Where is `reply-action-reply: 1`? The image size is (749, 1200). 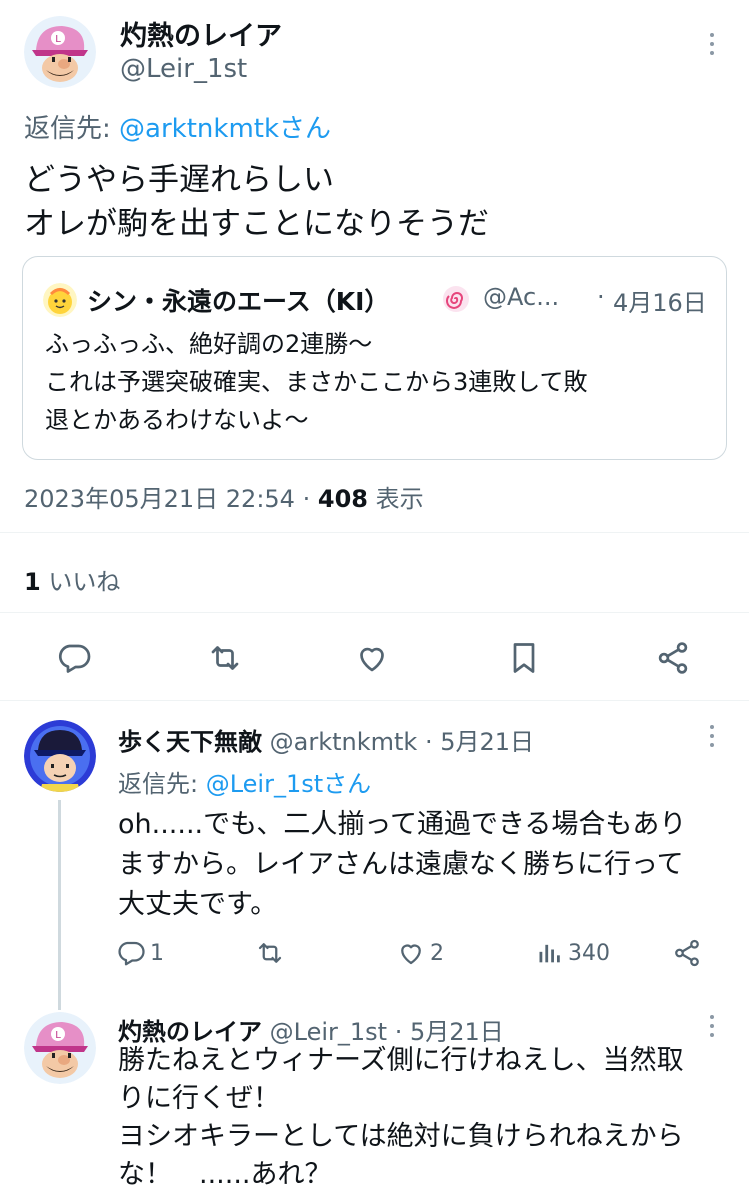
reply-action-reply: 1 is located at coordinates (140, 953).